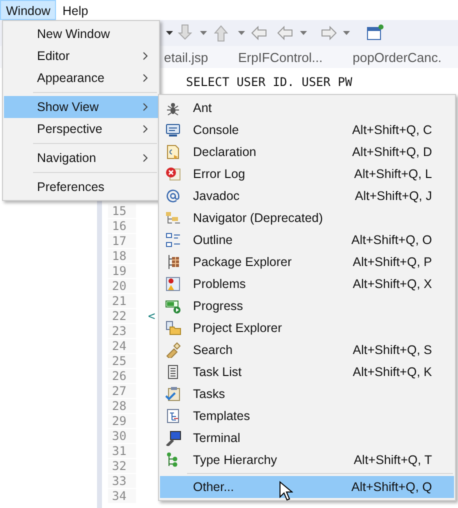 This screenshot has width=458, height=508. I want to click on menu-item: Console Alt+Shift+Q, C, so click(307, 130).